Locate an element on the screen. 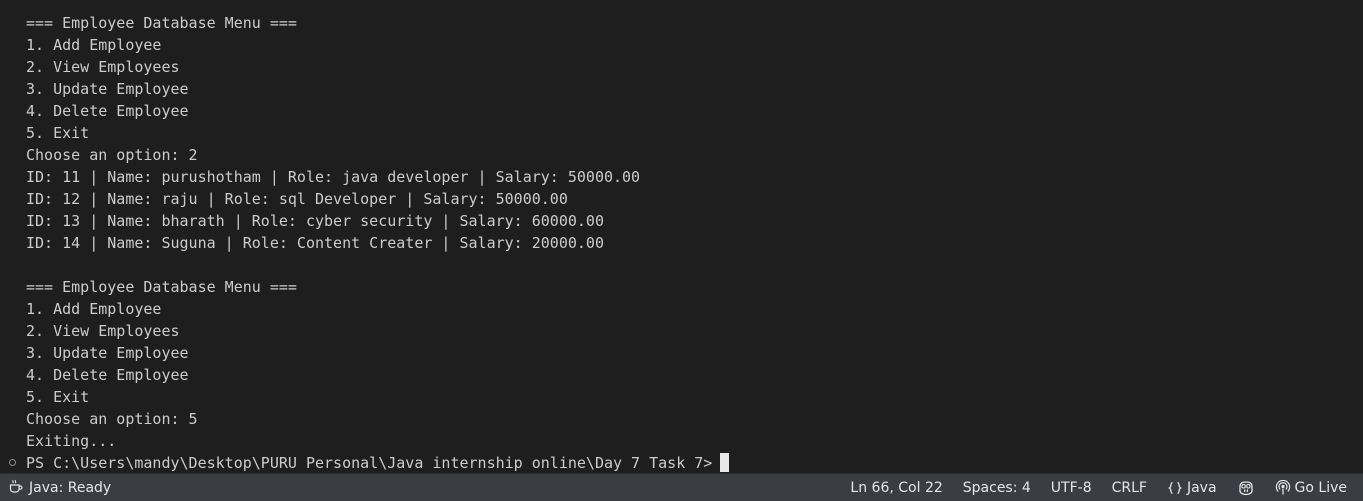 The image size is (1363, 501). encoding-label: UTF-8 is located at coordinates (1071, 487).